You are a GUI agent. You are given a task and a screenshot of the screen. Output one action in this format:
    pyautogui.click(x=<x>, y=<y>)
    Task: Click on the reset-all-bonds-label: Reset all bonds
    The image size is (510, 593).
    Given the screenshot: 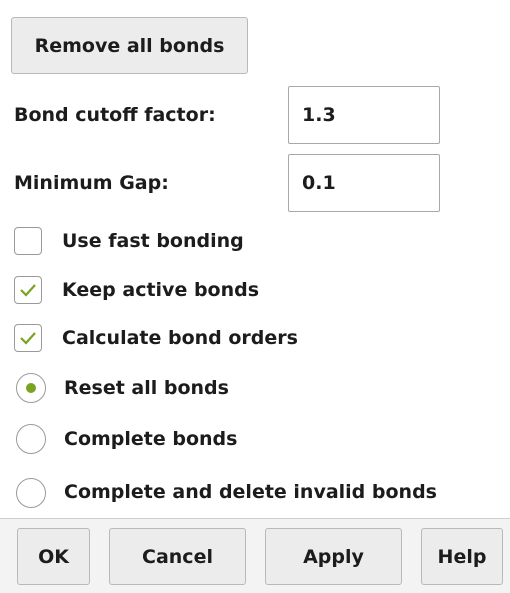 What is the action you would take?
    pyautogui.click(x=146, y=388)
    